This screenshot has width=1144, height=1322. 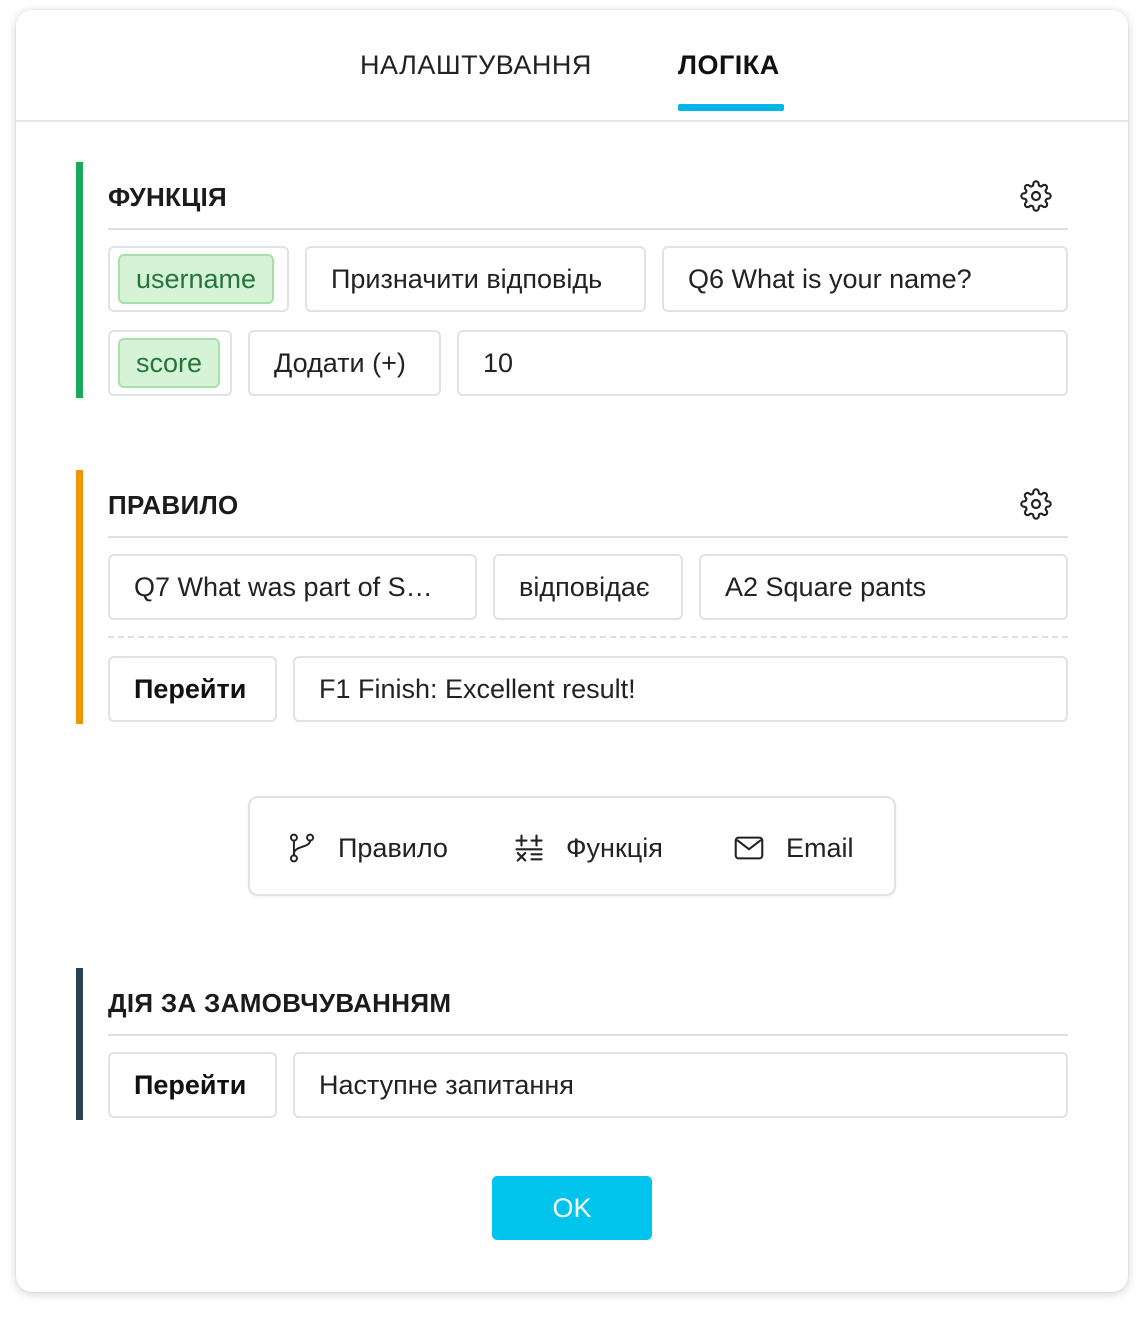 I want to click on default-action-target-select: Наступне запитання, so click(x=680, y=1085).